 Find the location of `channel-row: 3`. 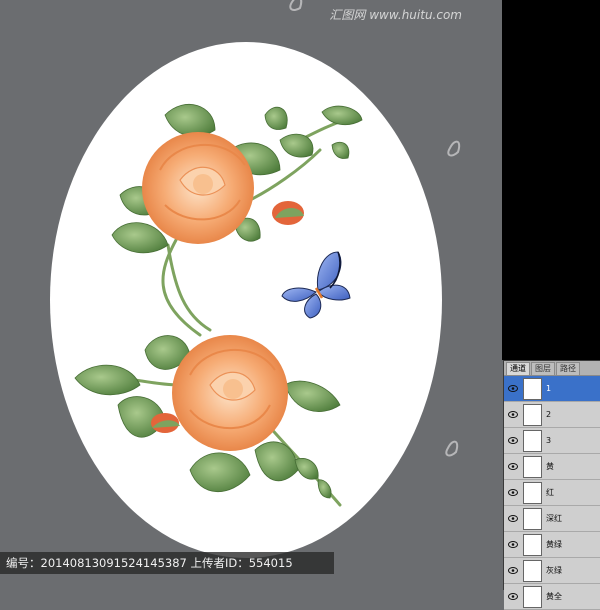

channel-row: 3 is located at coordinates (552, 441).